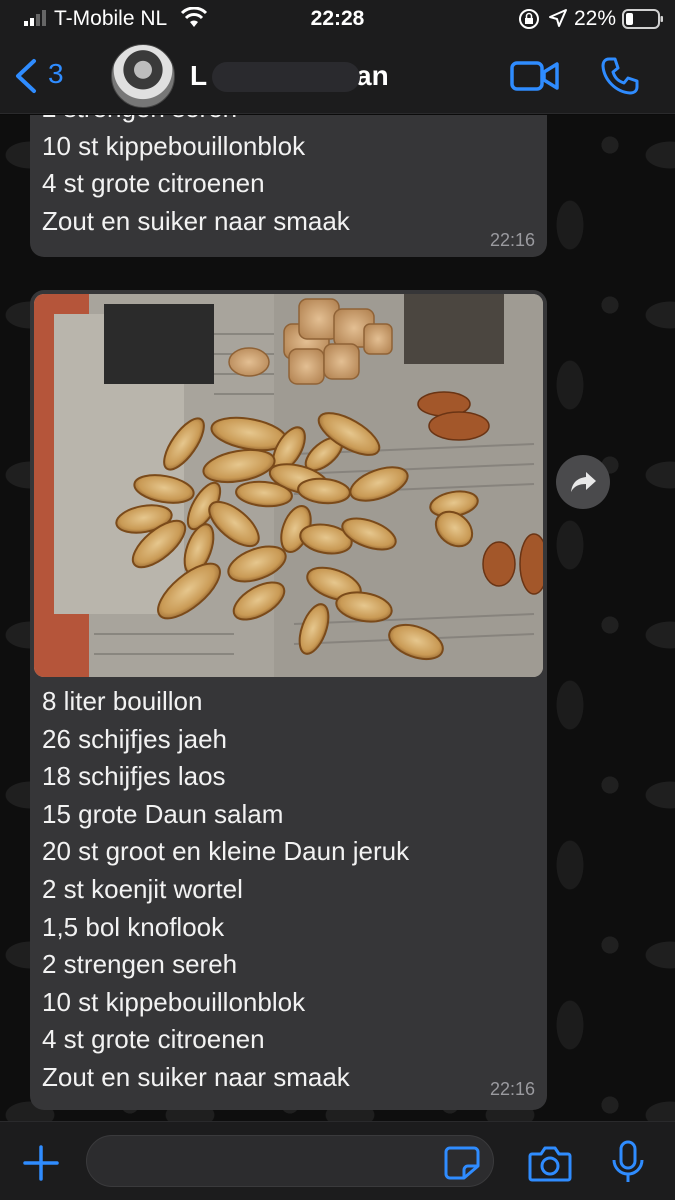 The width and height of the screenshot is (675, 1200). I want to click on message-line: 15 grote Daun salam, so click(163, 813).